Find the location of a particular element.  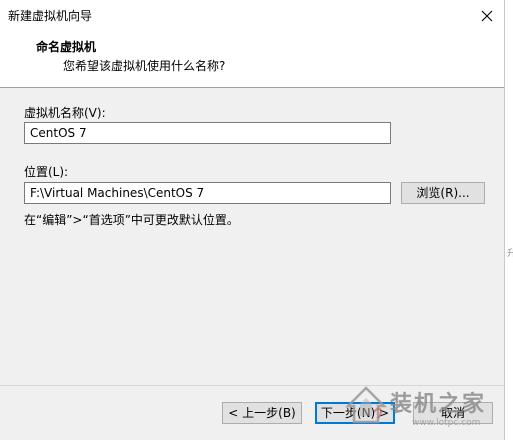

watermark: 装机之家 www.lotpc.com is located at coordinates (427, 409).